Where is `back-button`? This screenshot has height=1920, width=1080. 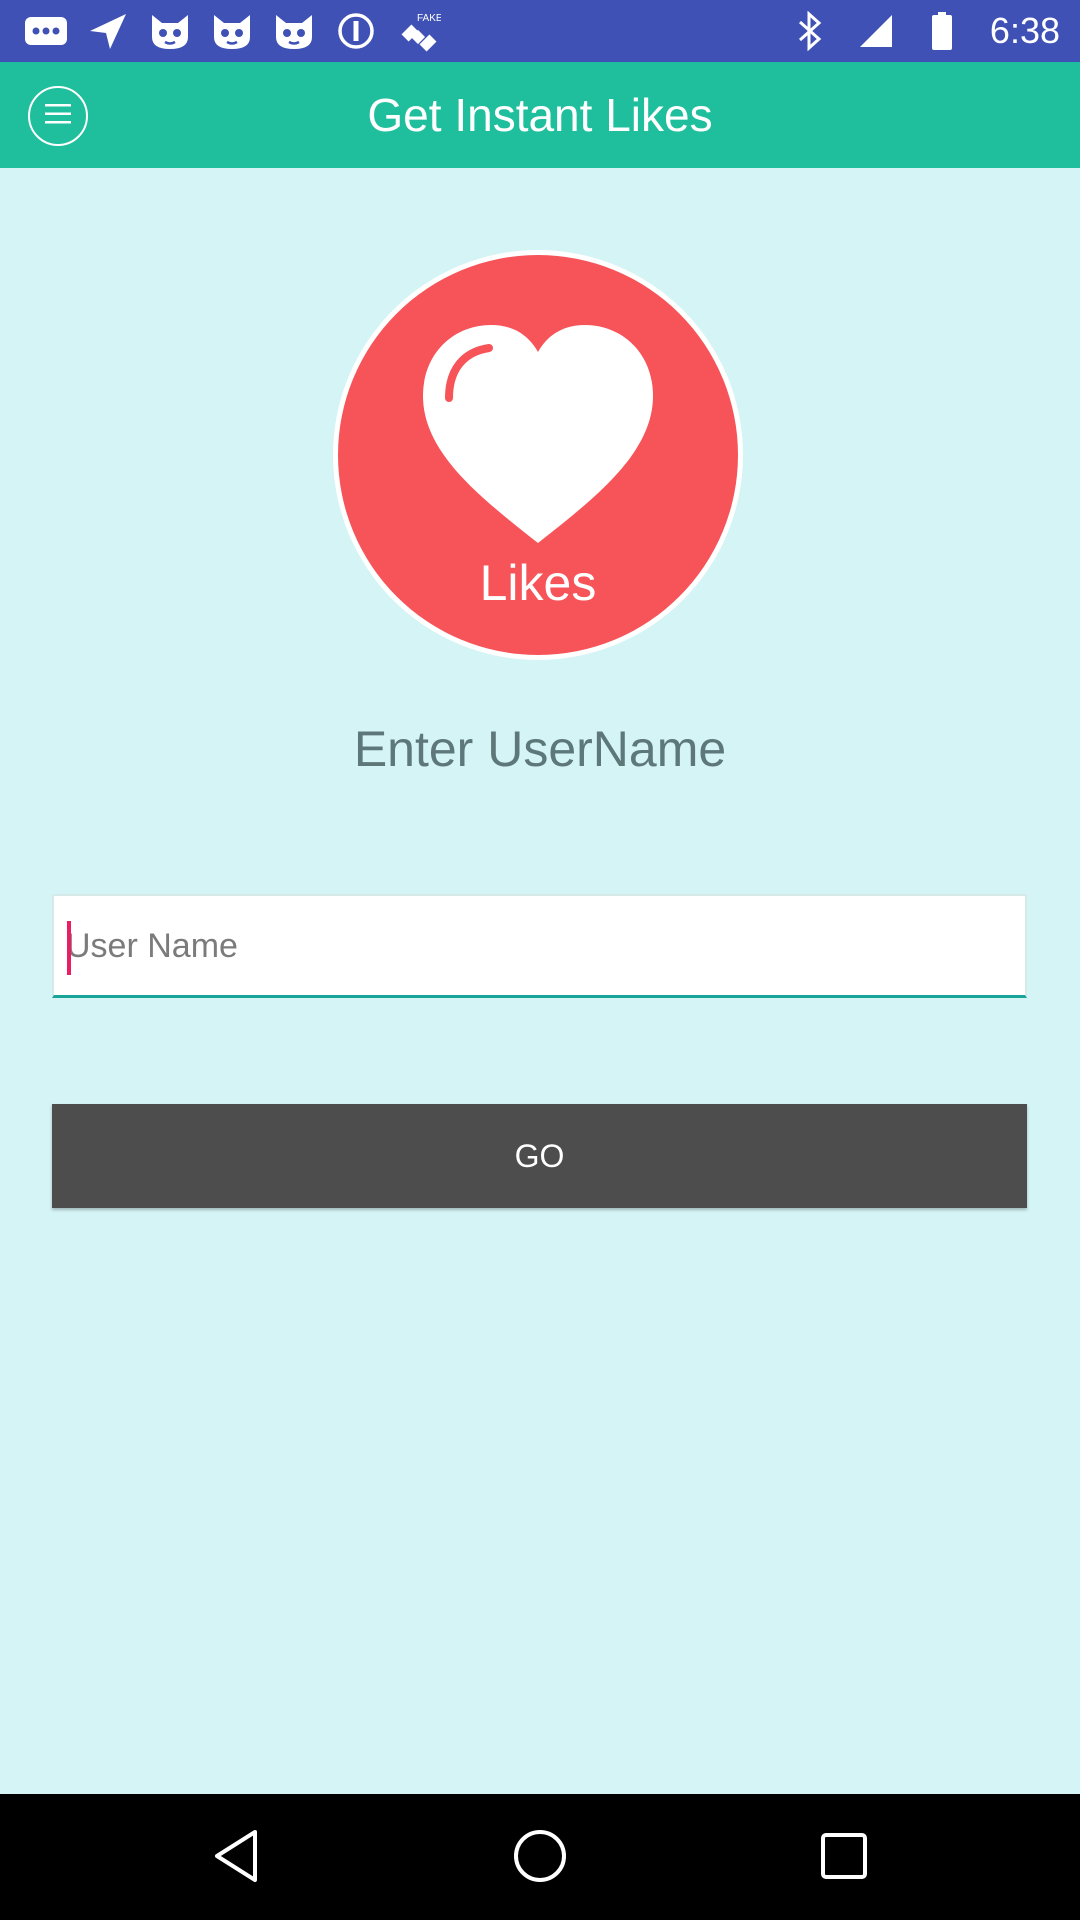 back-button is located at coordinates (236, 1858).